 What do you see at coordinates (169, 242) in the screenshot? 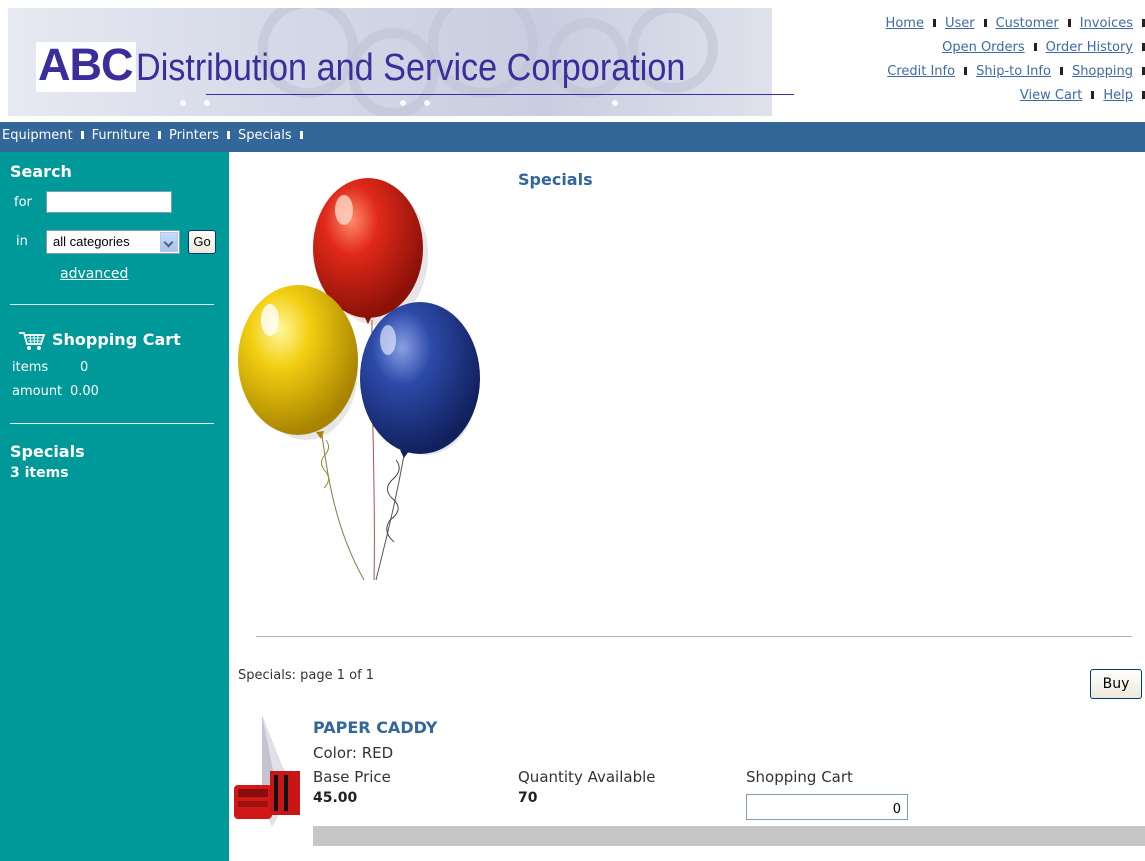
I see `chevron-down-icon` at bounding box center [169, 242].